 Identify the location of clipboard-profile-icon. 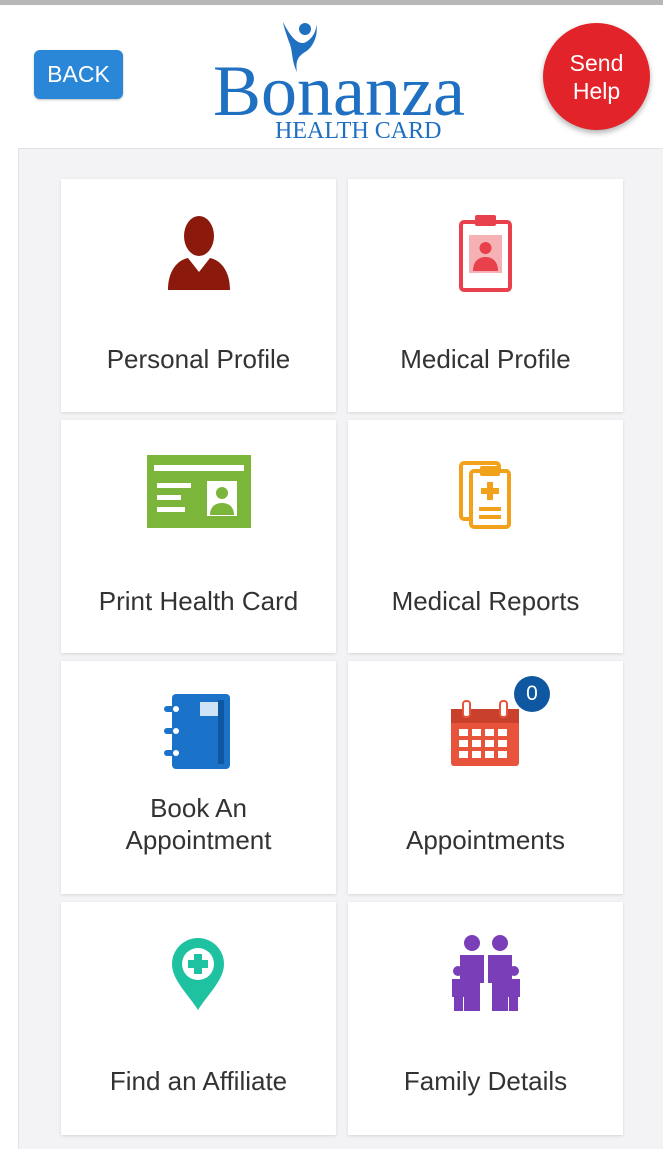
(485, 253).